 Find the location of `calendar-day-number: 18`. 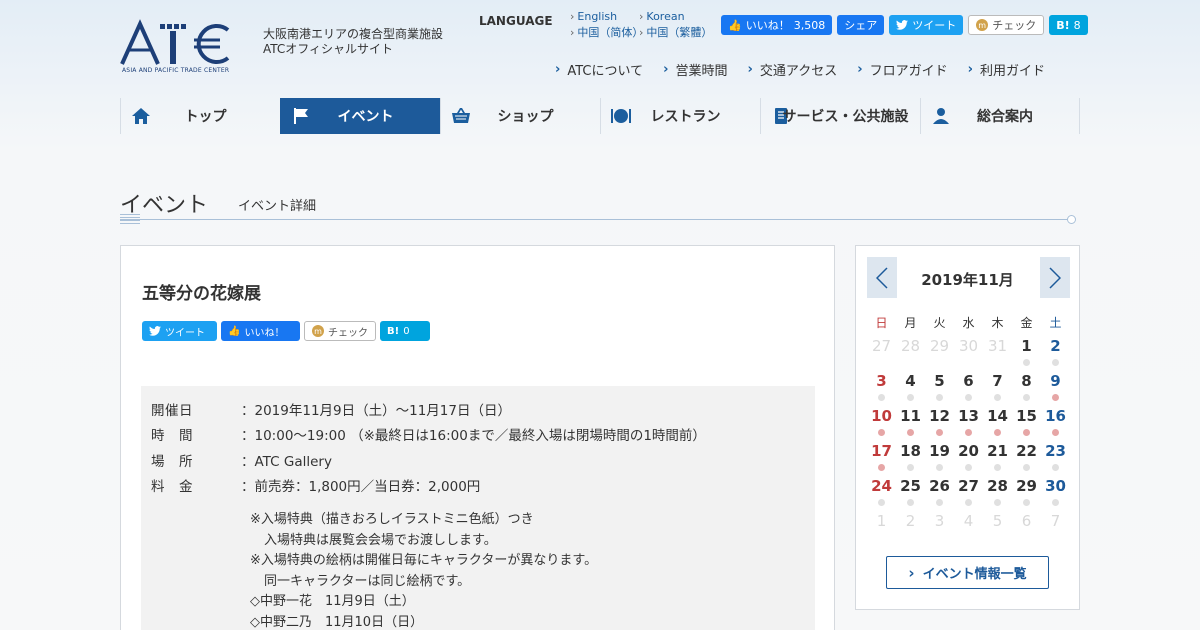

calendar-day-number: 18 is located at coordinates (910, 451).